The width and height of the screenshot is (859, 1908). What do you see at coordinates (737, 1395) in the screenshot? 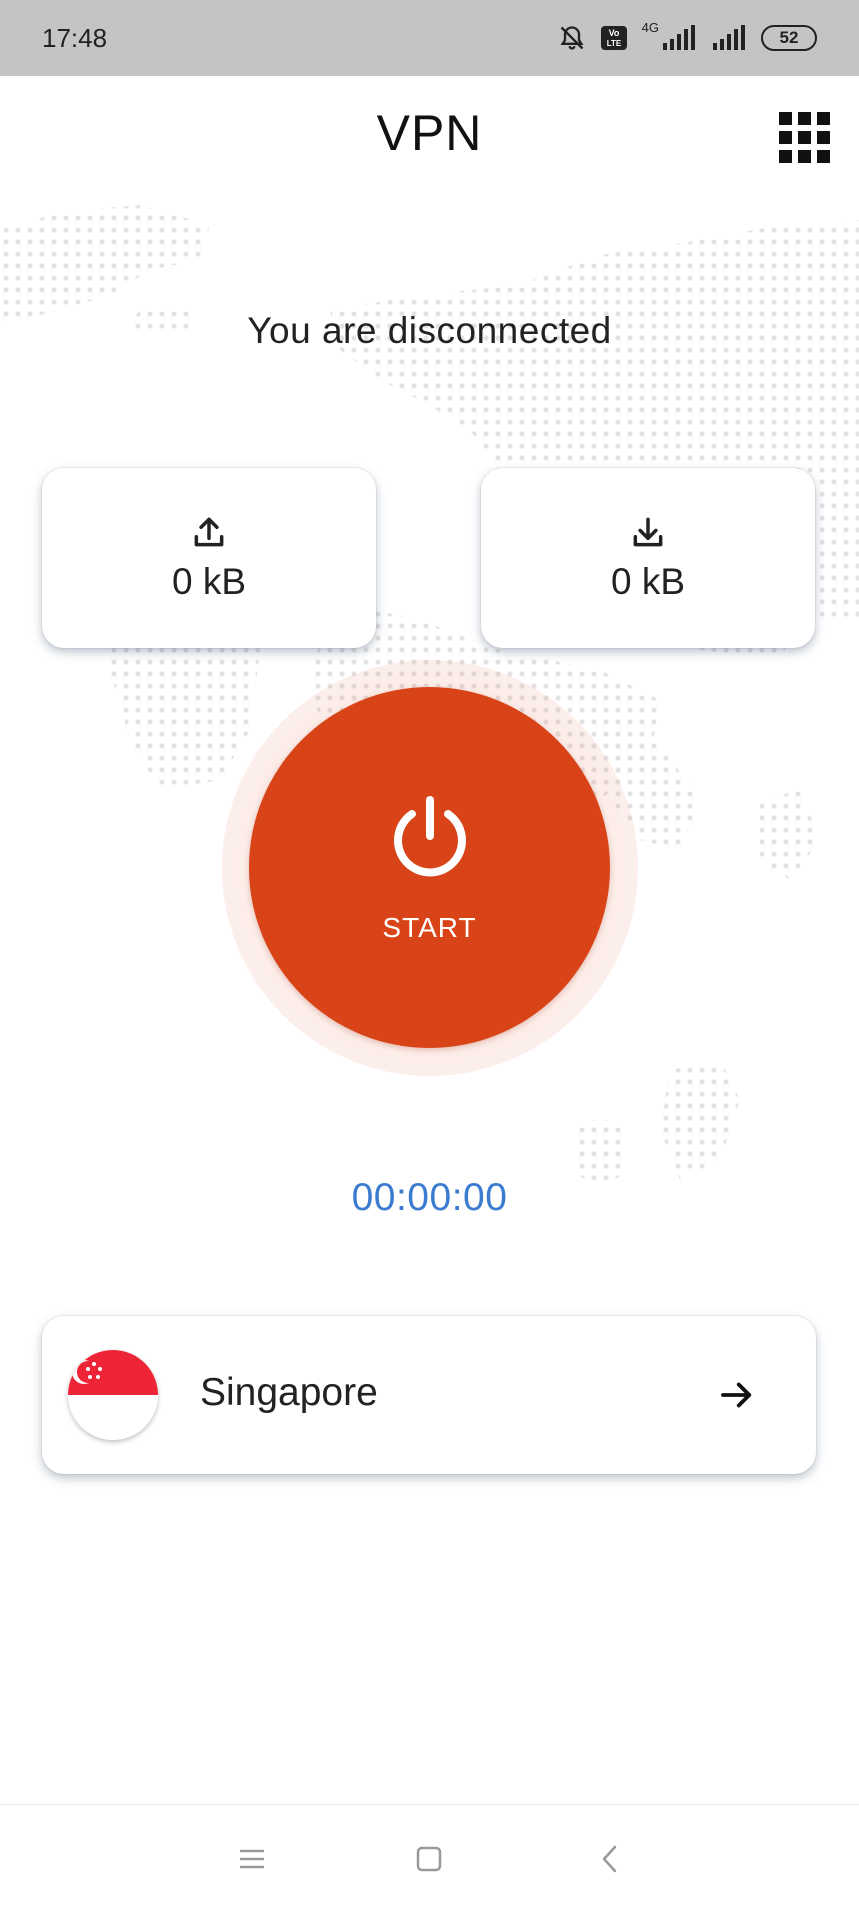
I see `arrow-right-icon` at bounding box center [737, 1395].